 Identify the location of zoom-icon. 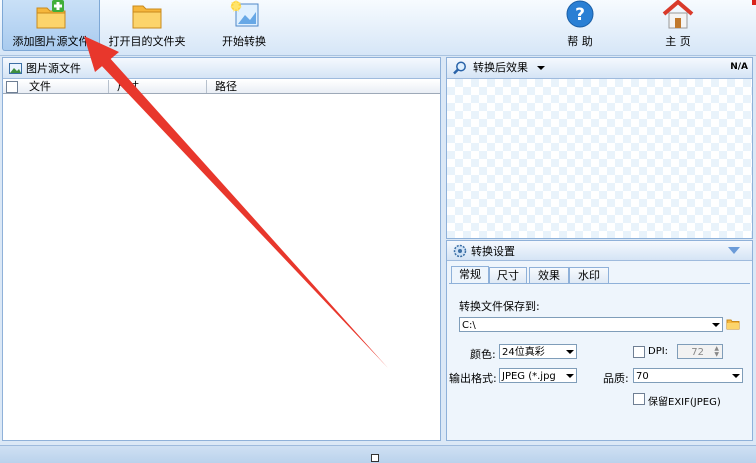
(459, 68).